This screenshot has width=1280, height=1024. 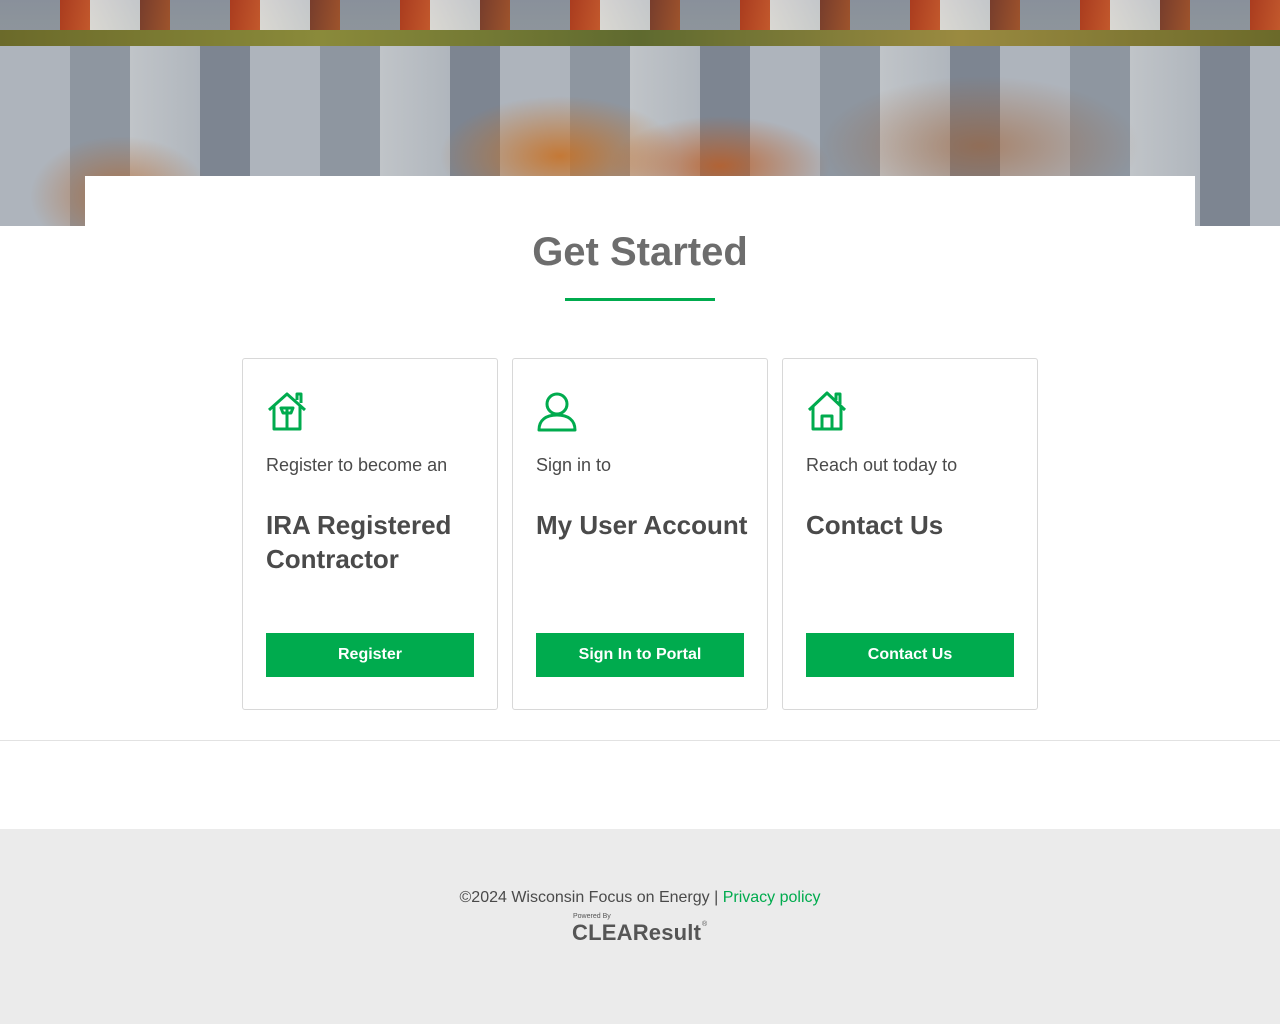 I want to click on hero-houses, so click(x=640, y=15).